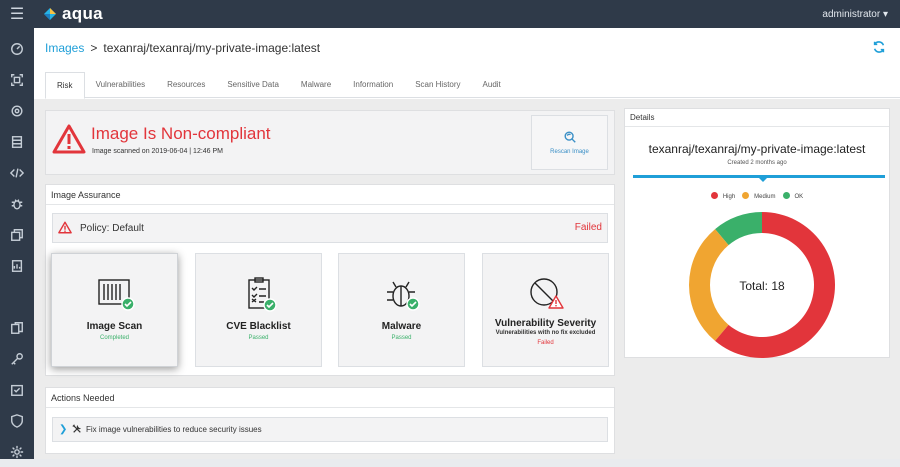 The width and height of the screenshot is (900, 467). What do you see at coordinates (181, 133) in the screenshot?
I see `compliance-status-title: Image Is Non-compliant` at bounding box center [181, 133].